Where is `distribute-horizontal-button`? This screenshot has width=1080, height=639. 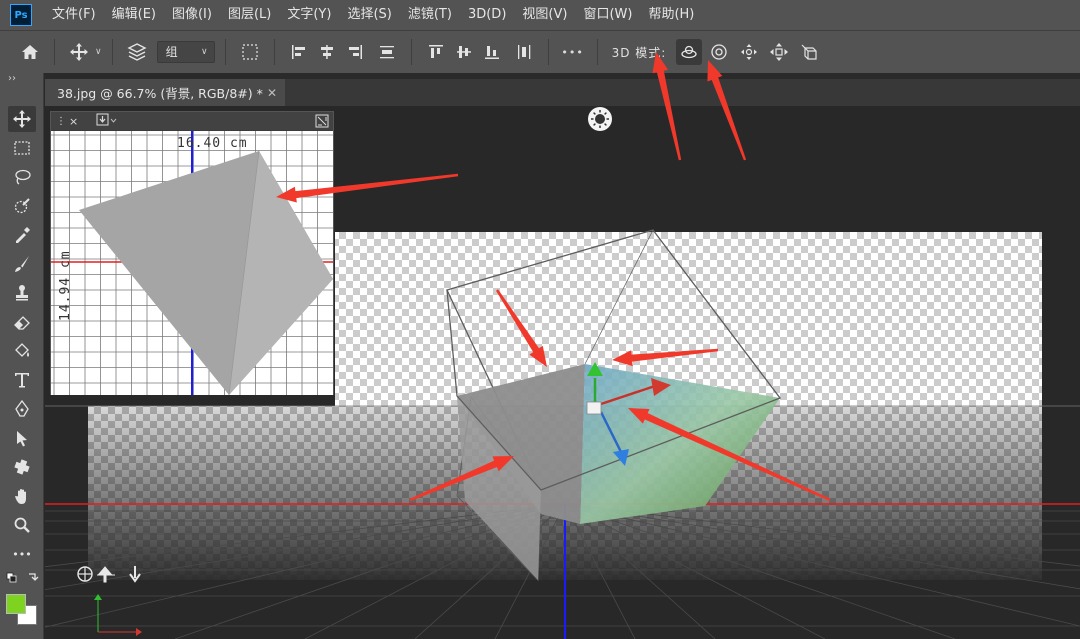
distribute-horizontal-button is located at coordinates (524, 52).